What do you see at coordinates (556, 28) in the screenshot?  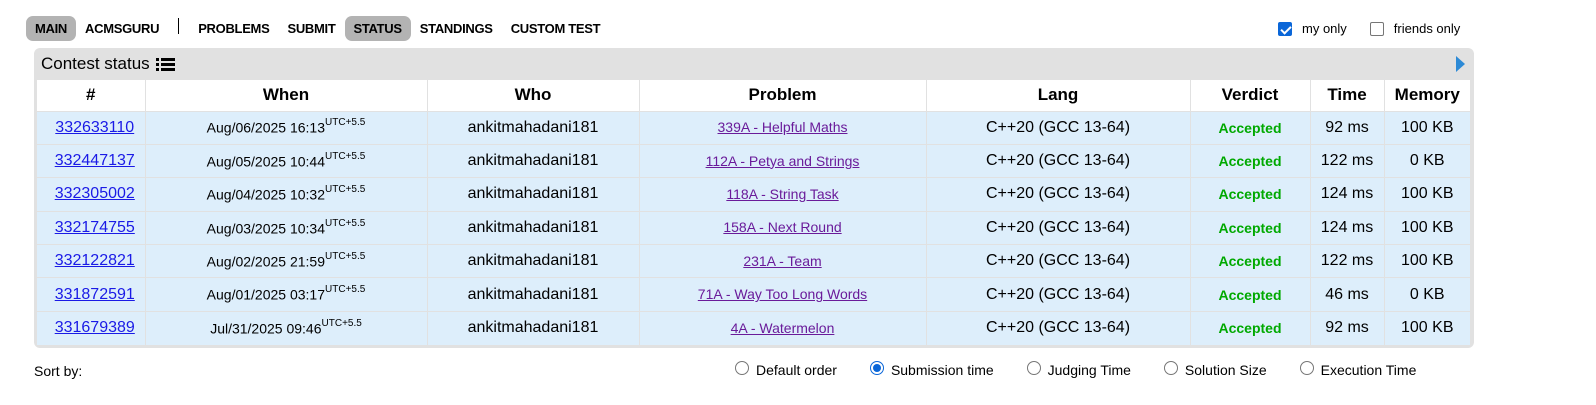 I see `nav-custom-test: CUSTOM TEST` at bounding box center [556, 28].